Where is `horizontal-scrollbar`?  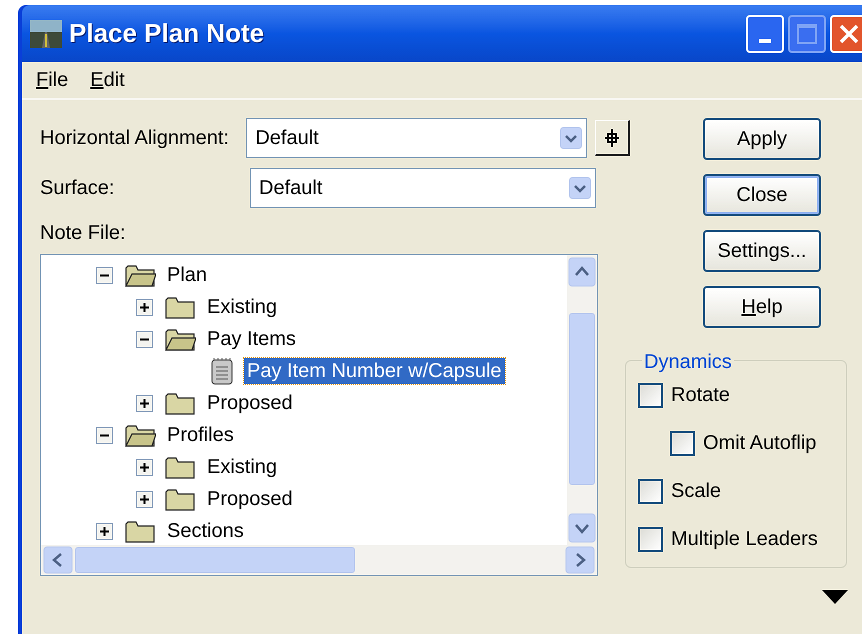 horizontal-scrollbar is located at coordinates (319, 560).